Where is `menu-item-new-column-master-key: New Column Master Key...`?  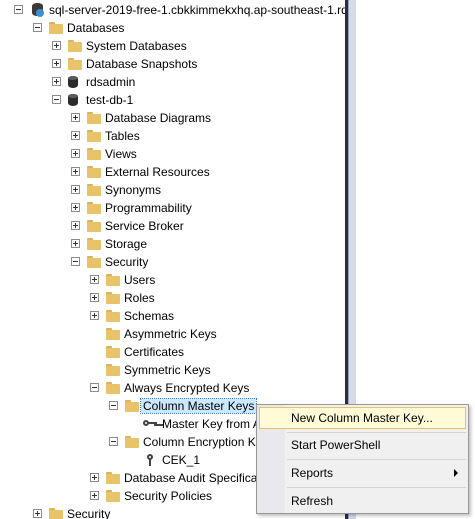
menu-item-new-column-master-key: New Column Master Key... is located at coordinates (362, 418).